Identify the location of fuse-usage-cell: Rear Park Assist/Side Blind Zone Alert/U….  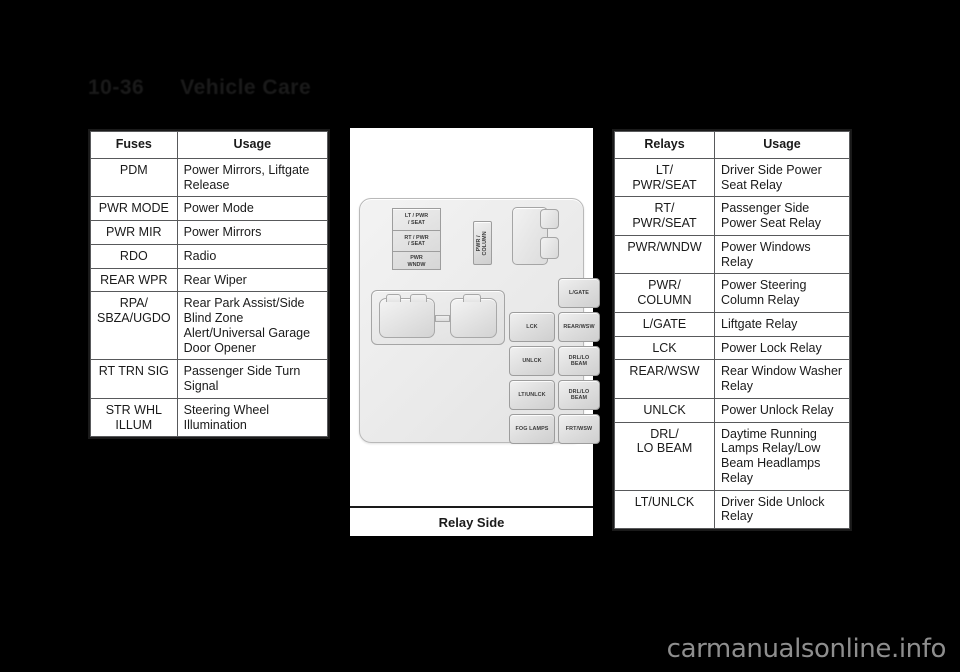
(252, 326).